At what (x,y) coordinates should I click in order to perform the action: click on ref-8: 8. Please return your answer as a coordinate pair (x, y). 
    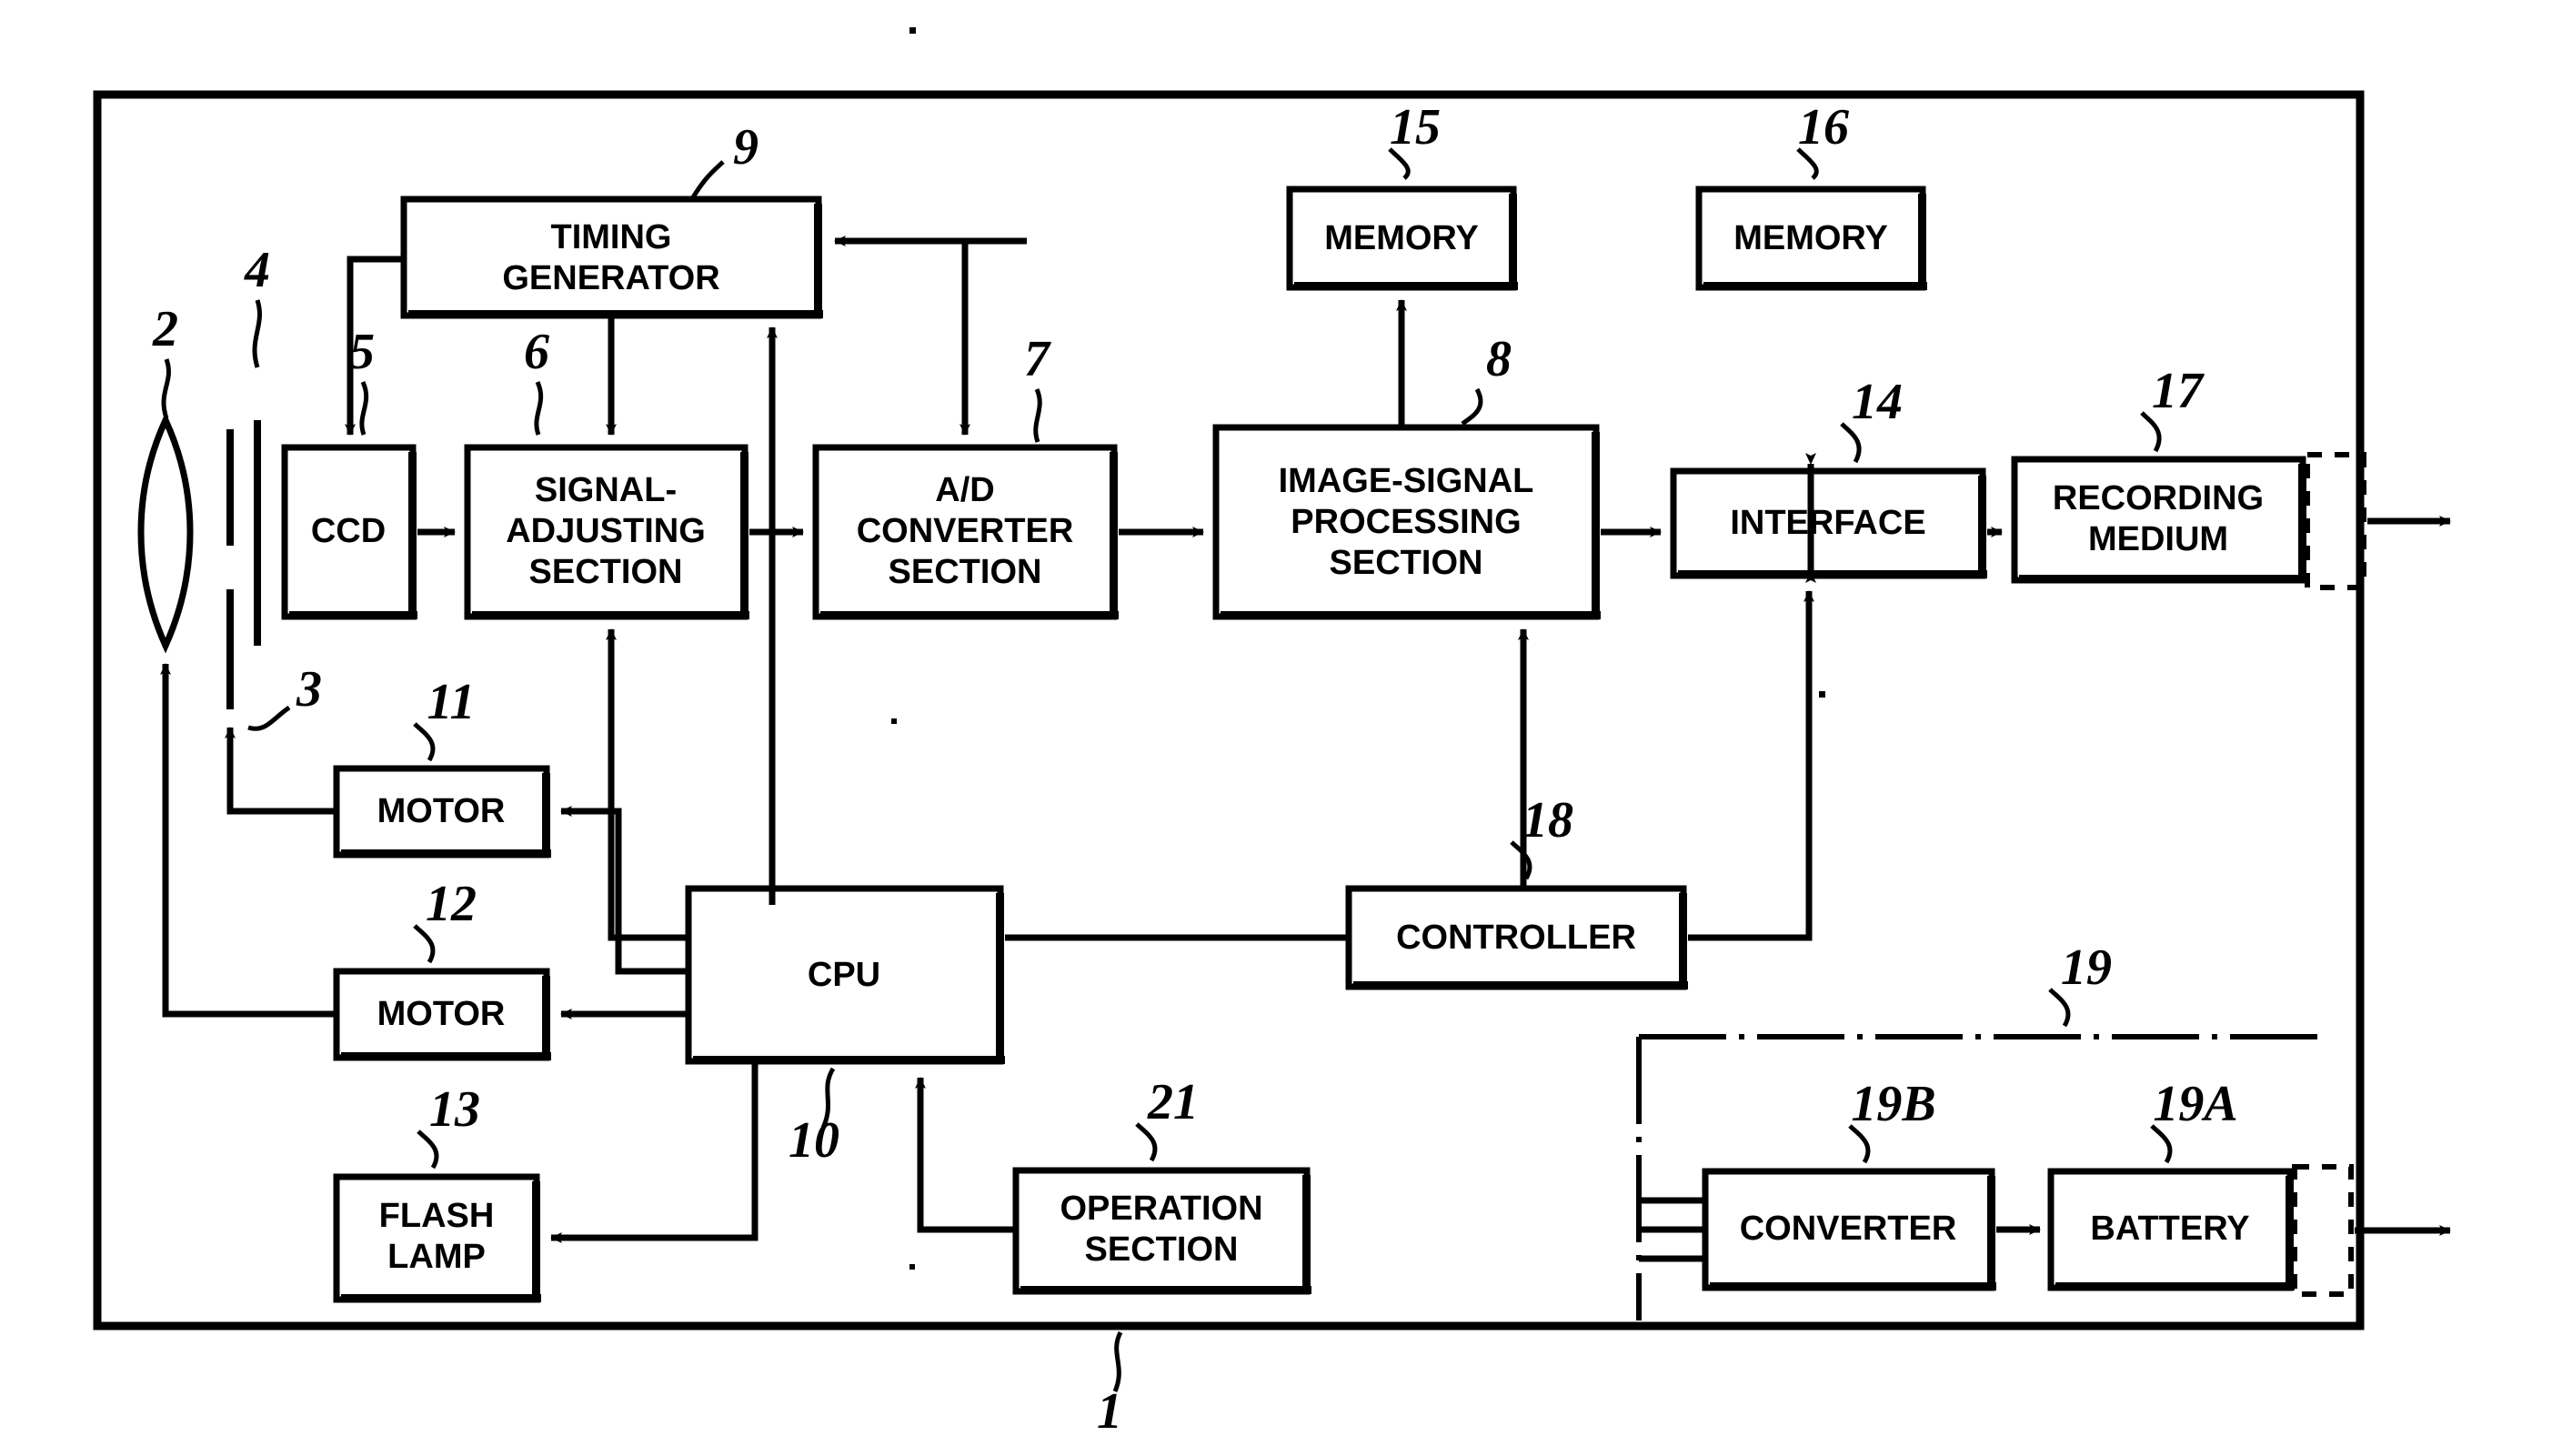
    Looking at the image, I should click on (1499, 359).